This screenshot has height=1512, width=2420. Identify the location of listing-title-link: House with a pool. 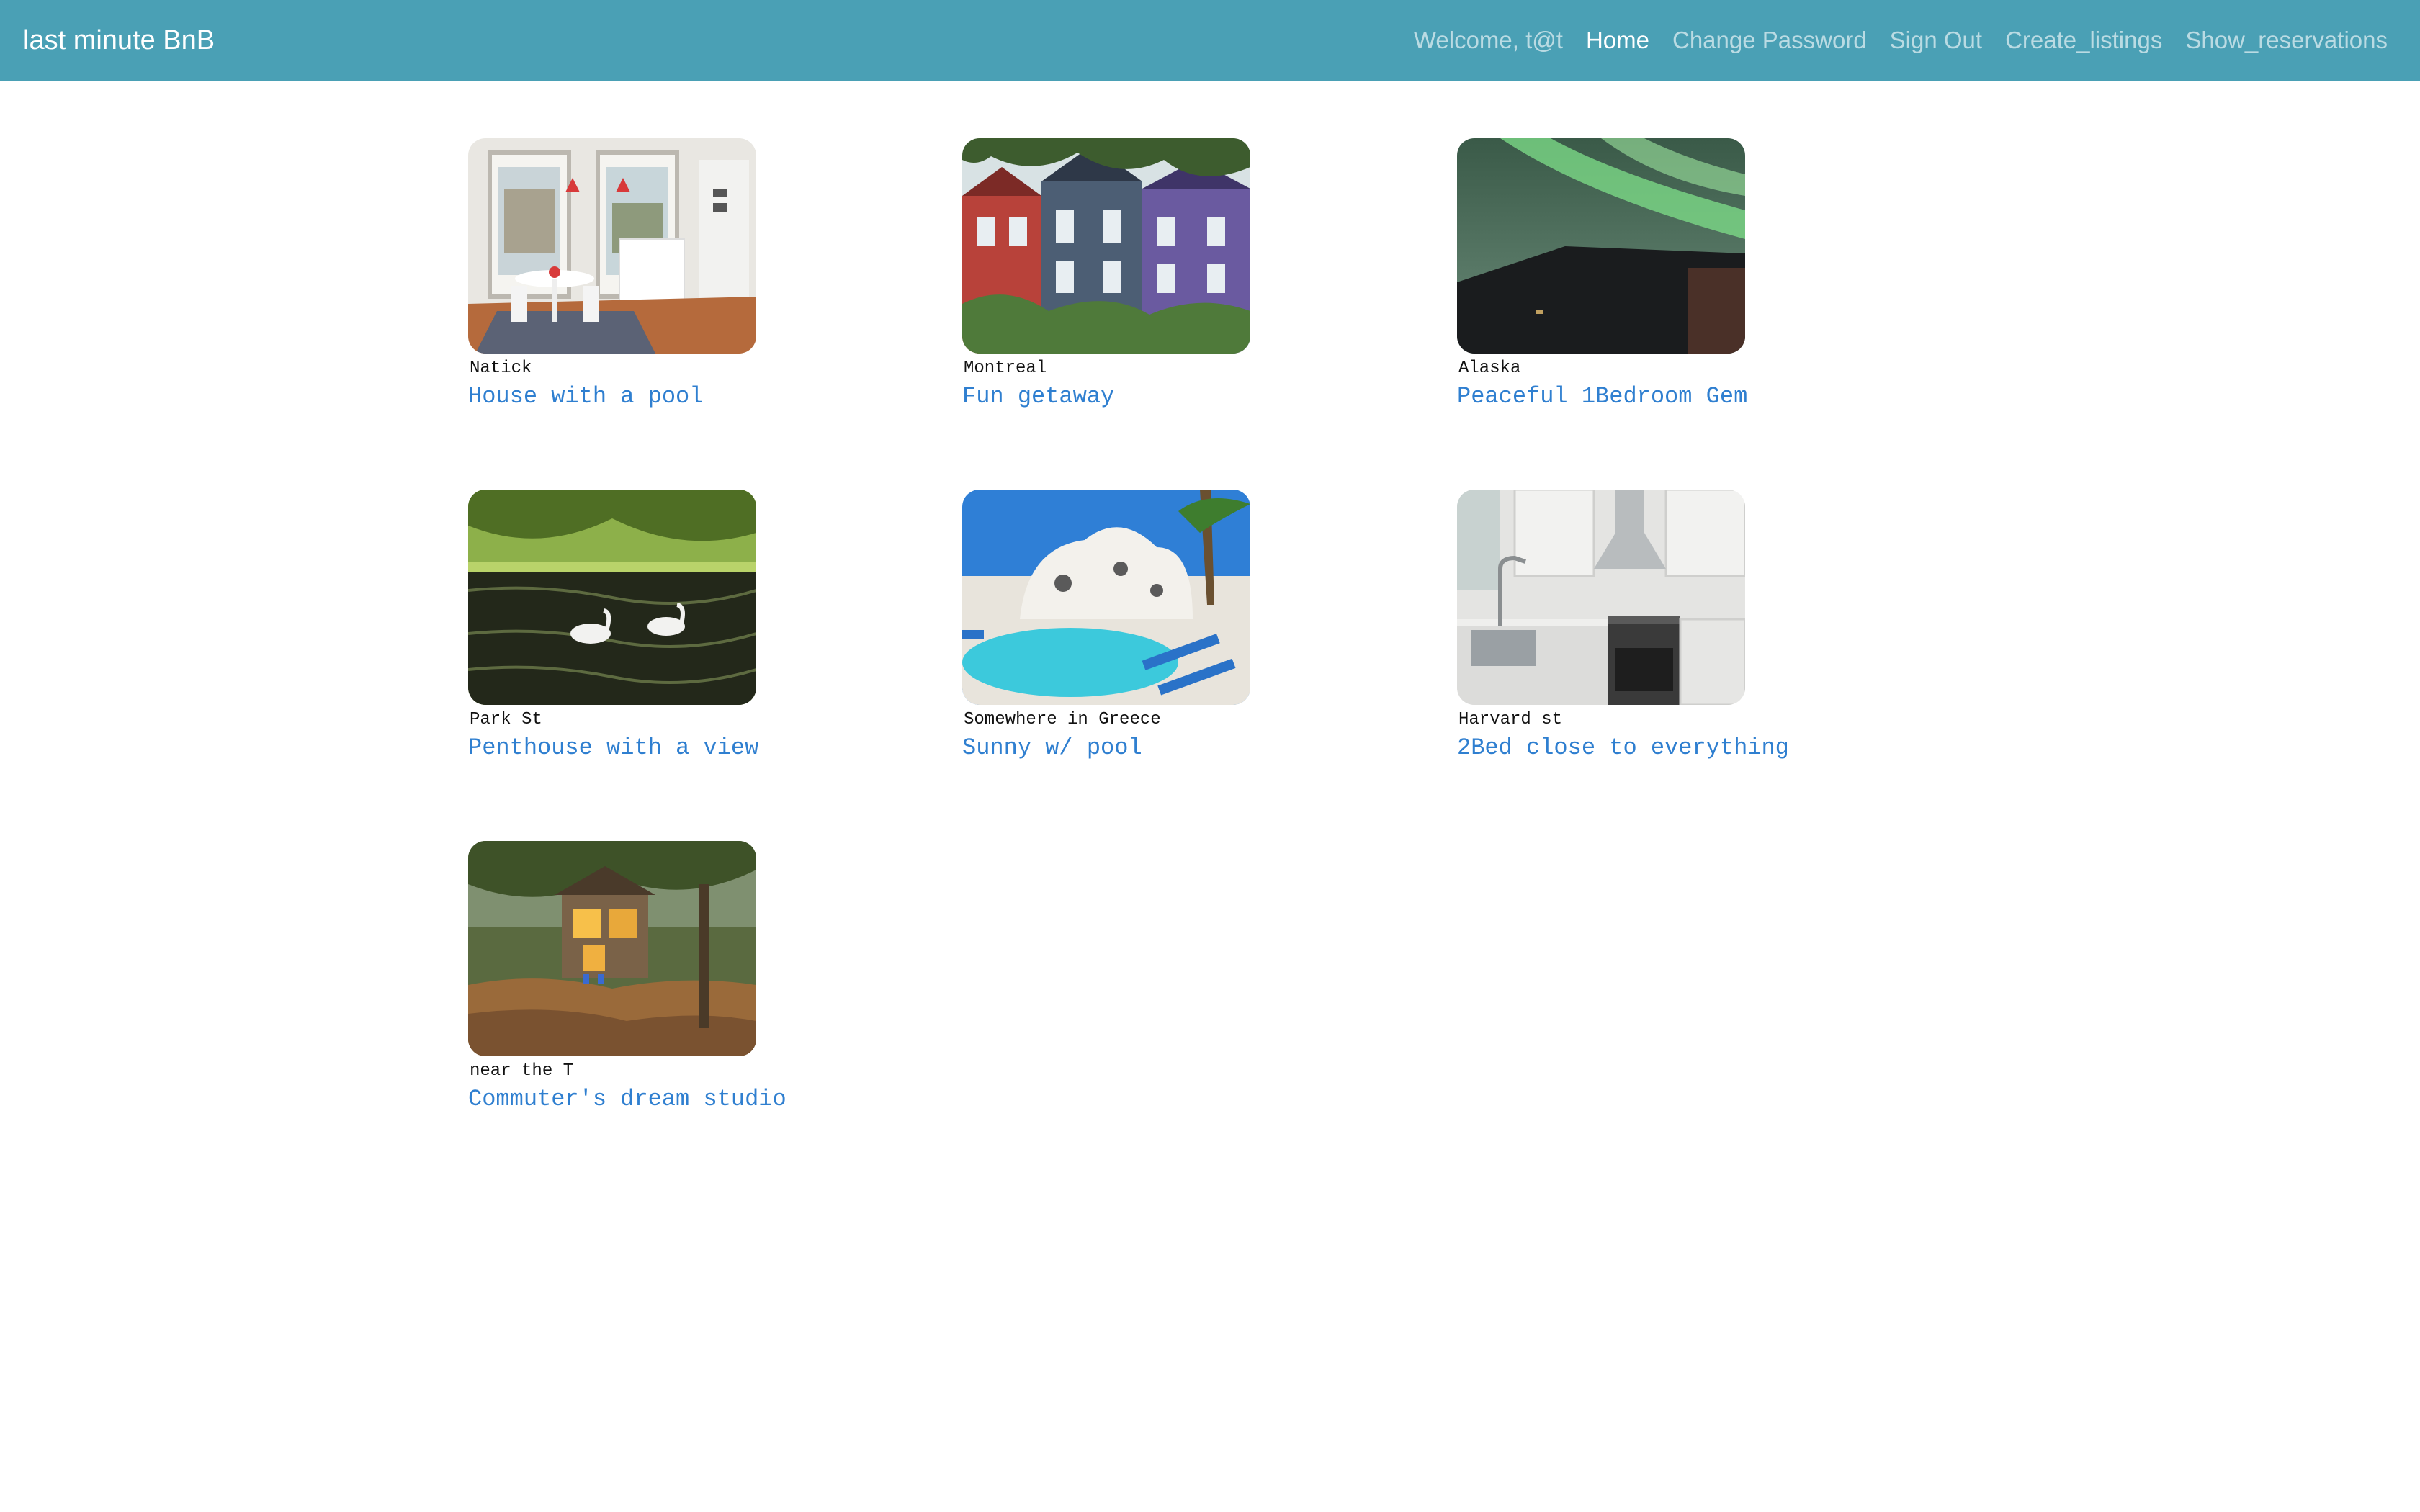
(585, 396).